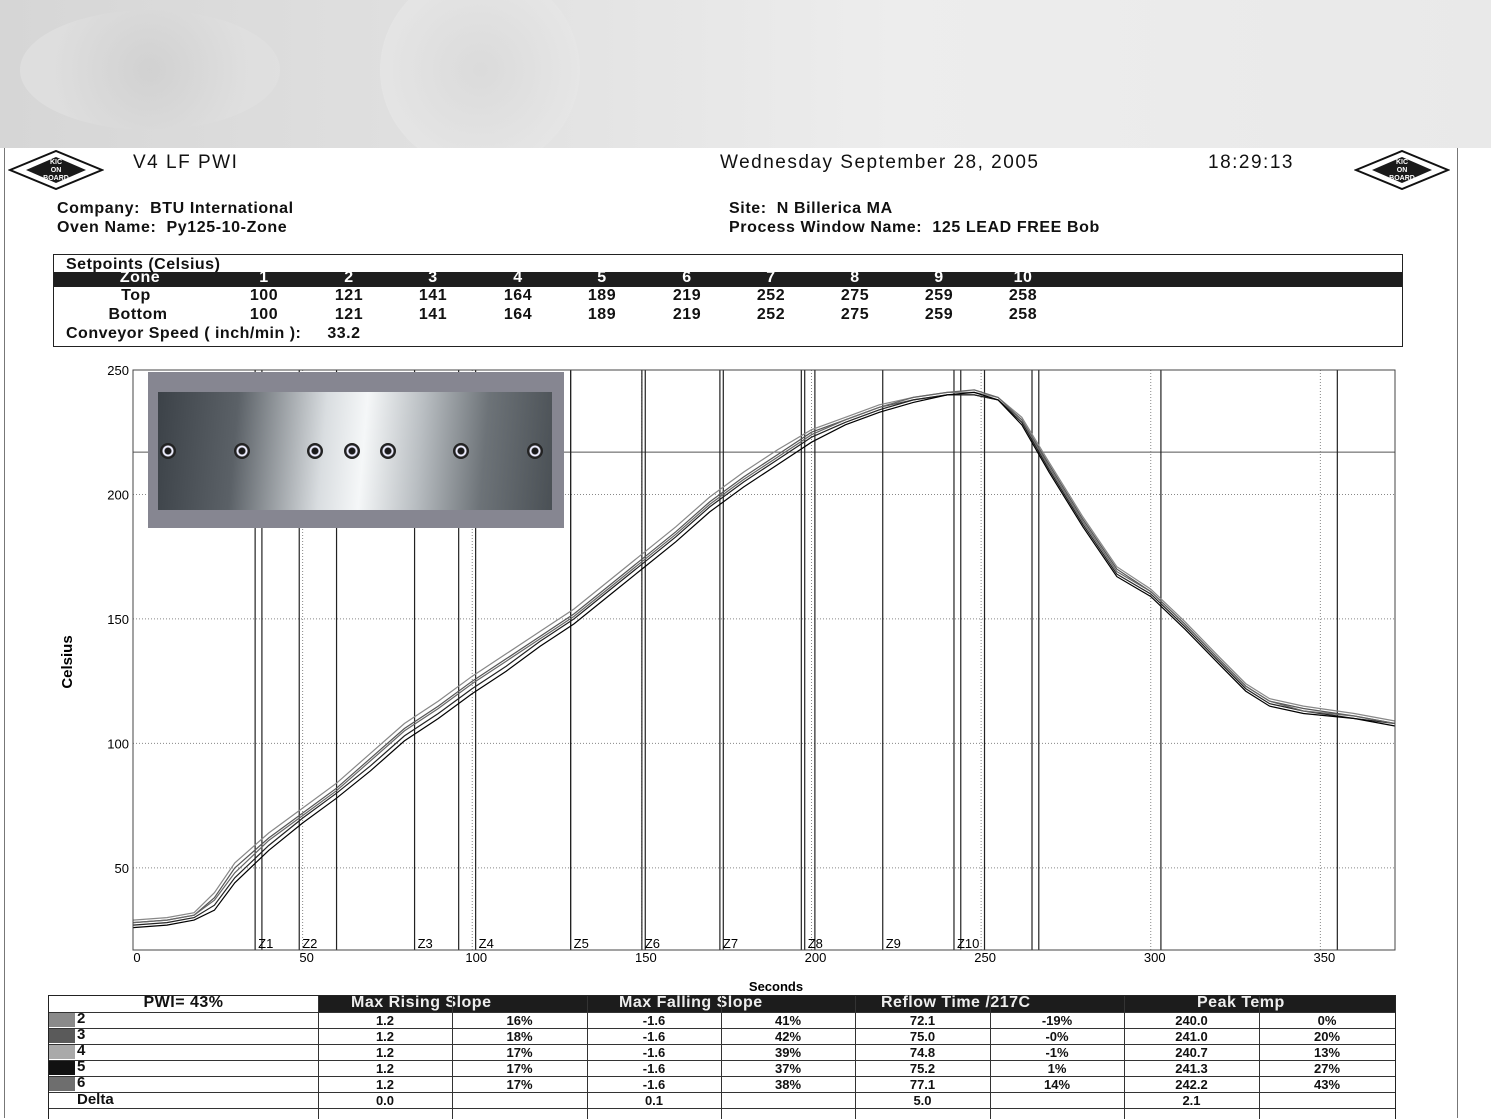  What do you see at coordinates (1241, 1002) in the screenshot?
I see `header-peak-temp: Peak Temp` at bounding box center [1241, 1002].